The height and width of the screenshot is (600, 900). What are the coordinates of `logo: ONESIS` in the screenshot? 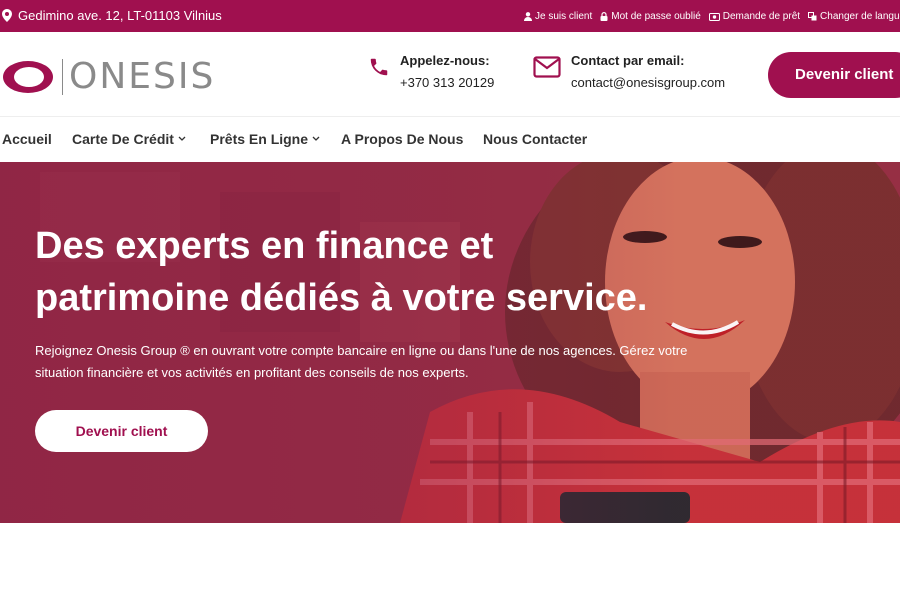 It's located at (108, 76).